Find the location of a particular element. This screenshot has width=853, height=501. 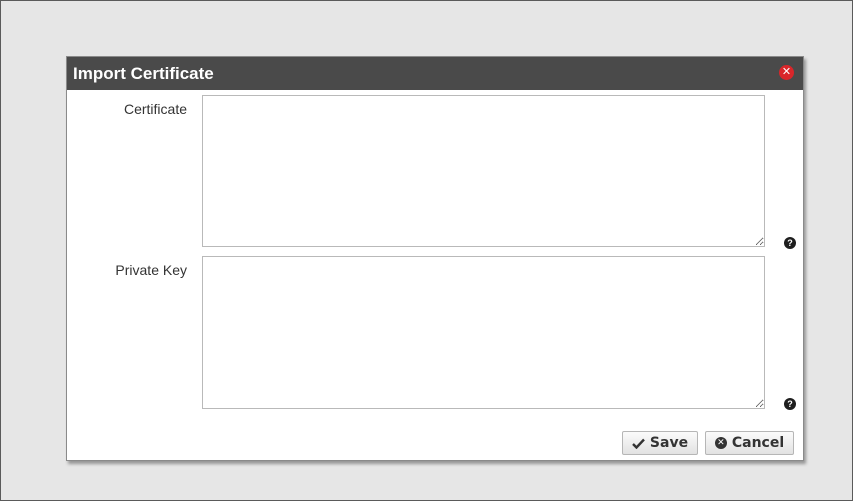

certificate-help-icon: ? is located at coordinates (790, 243).